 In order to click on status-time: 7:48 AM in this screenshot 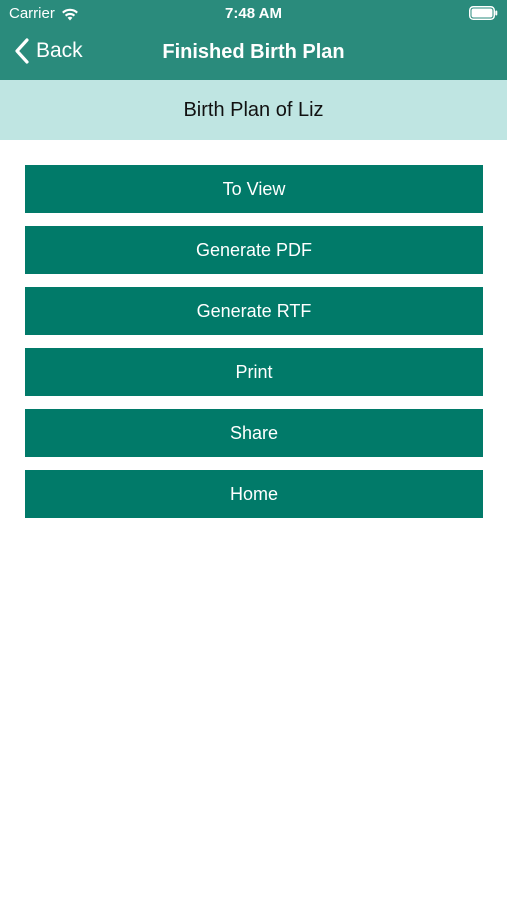, I will do `click(253, 13)`.